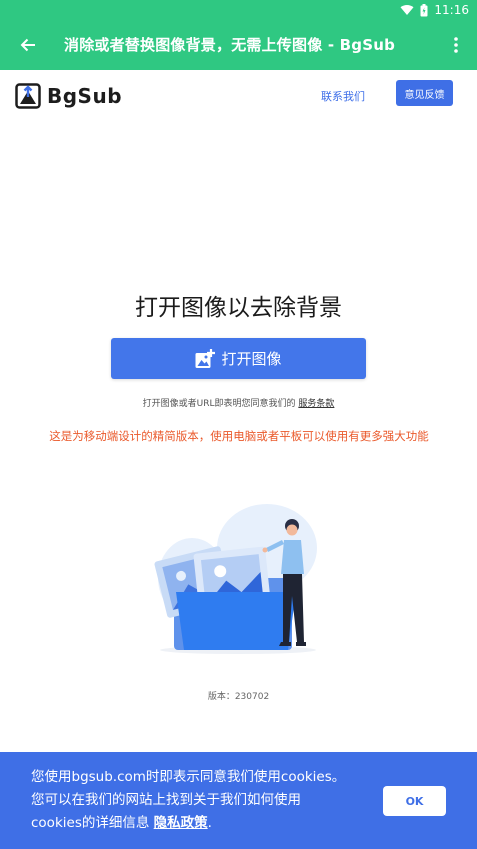 The width and height of the screenshot is (477, 849). What do you see at coordinates (238, 697) in the screenshot?
I see `version-label: 版本：230702` at bounding box center [238, 697].